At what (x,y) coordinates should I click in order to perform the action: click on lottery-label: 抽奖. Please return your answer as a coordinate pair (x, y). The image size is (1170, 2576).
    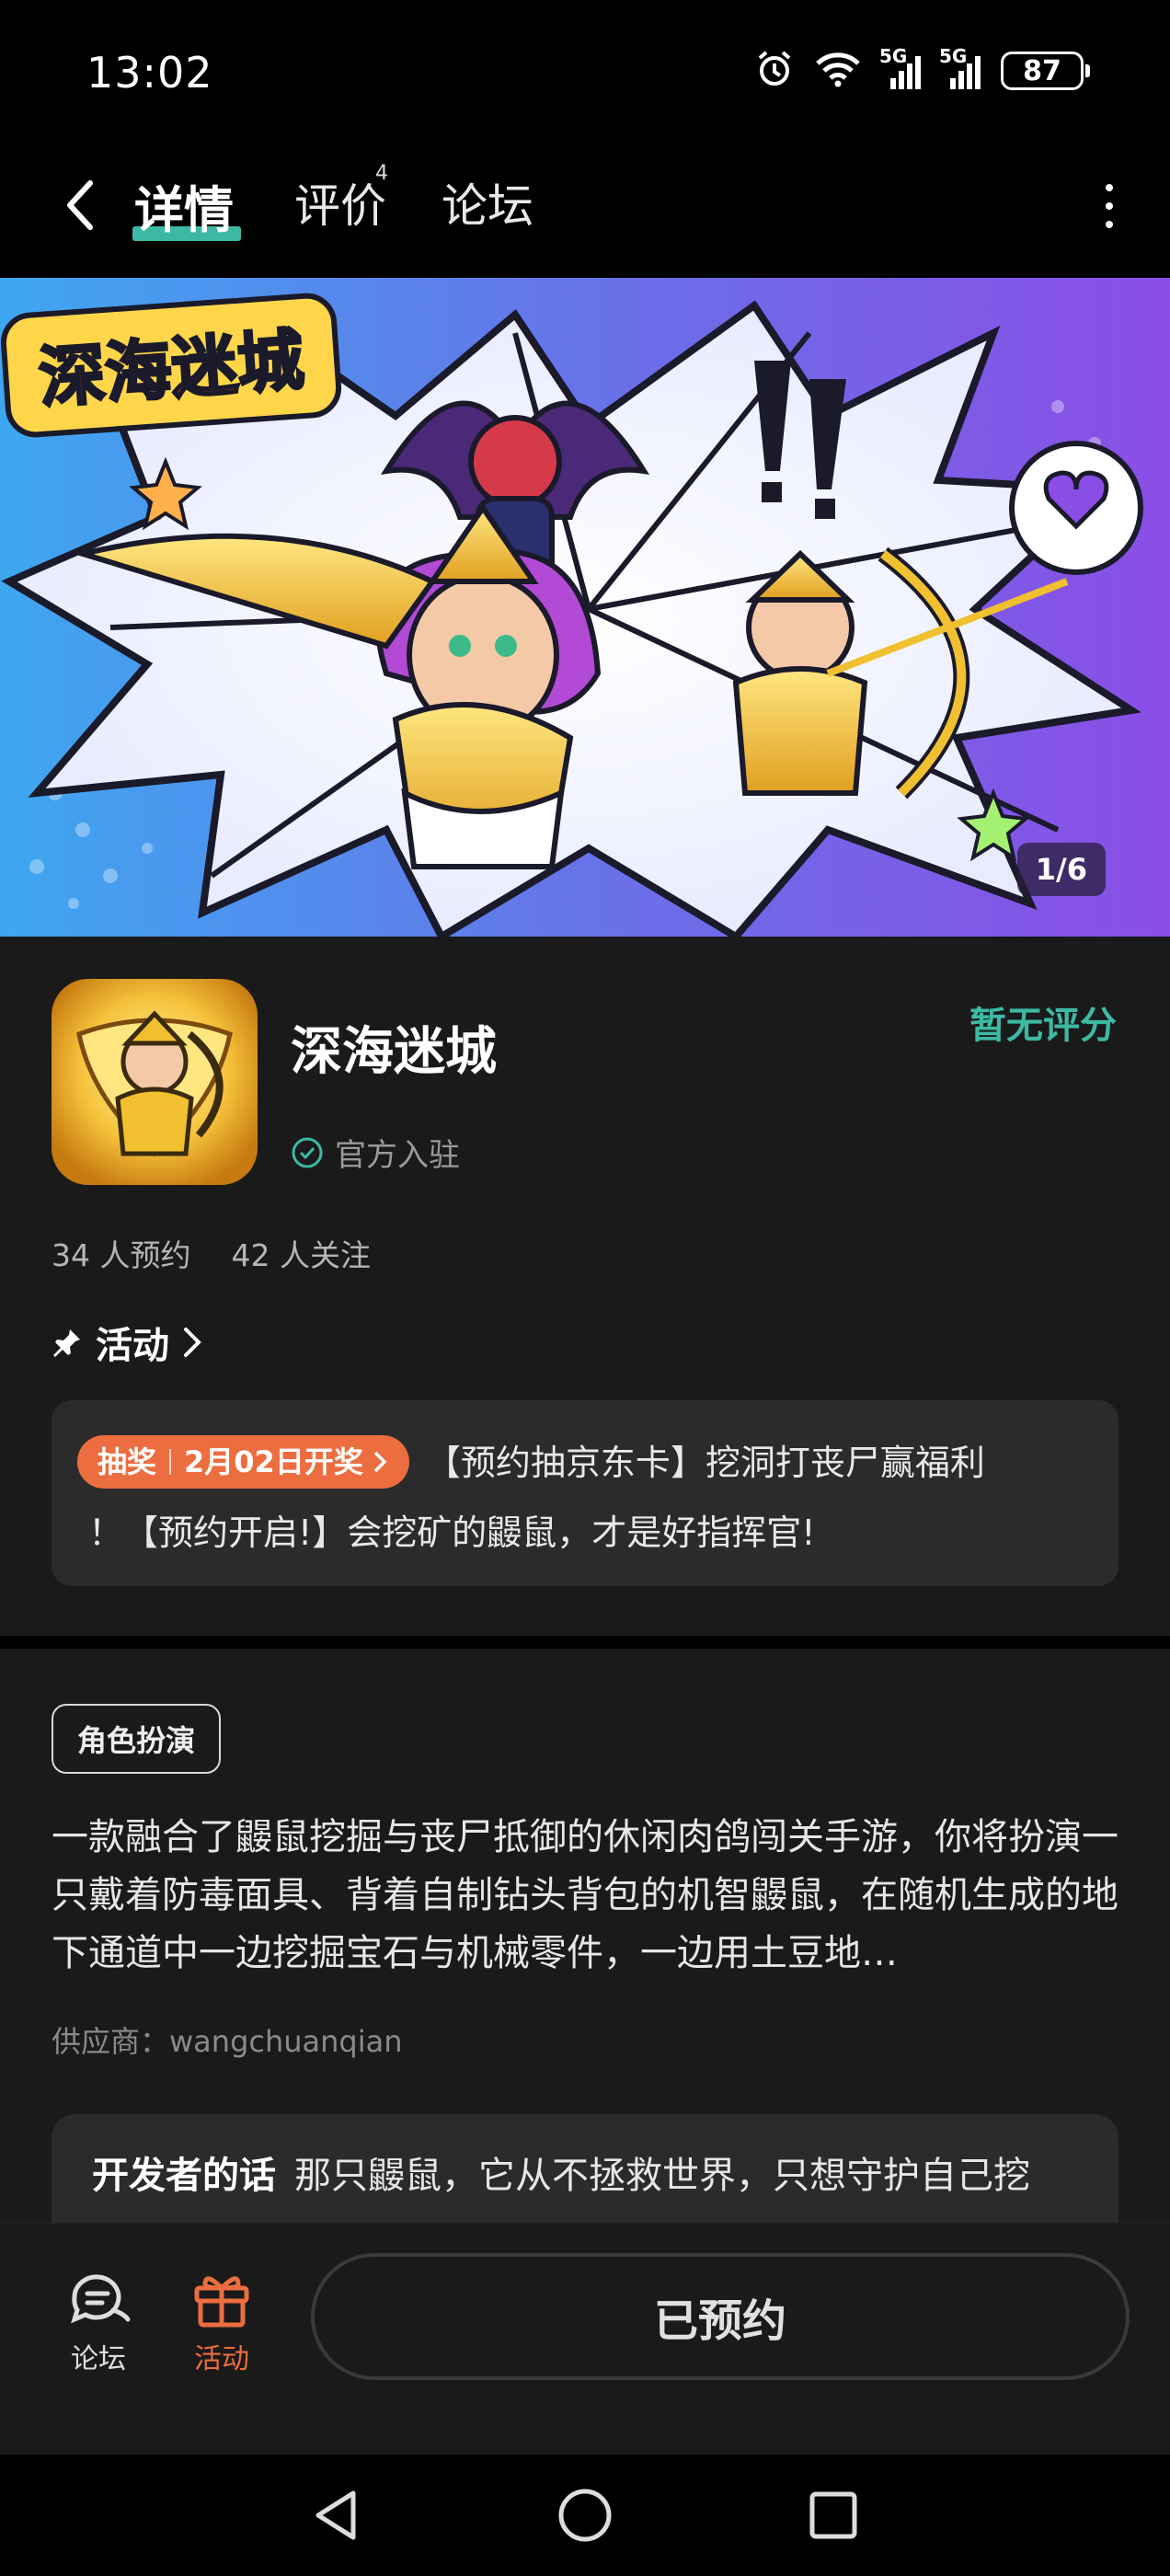
    Looking at the image, I should click on (127, 1461).